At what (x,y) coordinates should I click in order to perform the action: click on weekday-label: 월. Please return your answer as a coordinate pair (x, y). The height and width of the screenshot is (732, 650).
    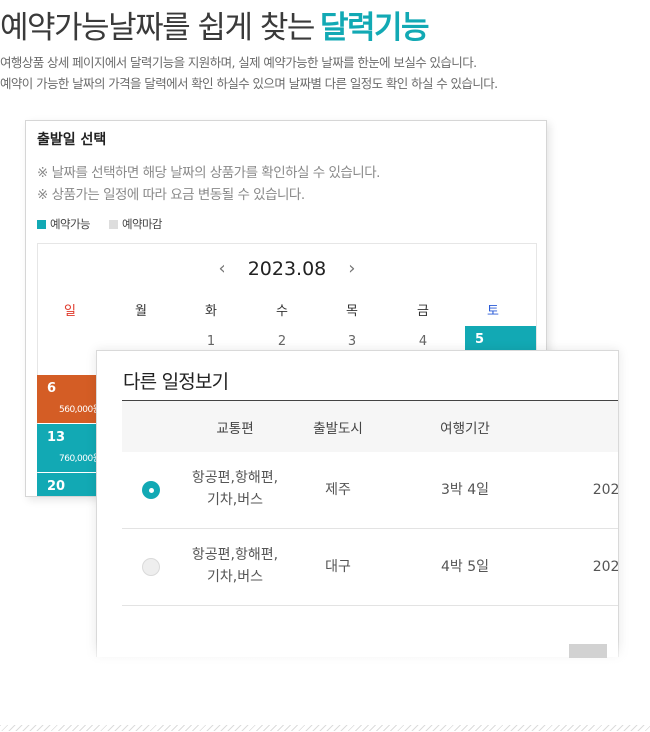
    Looking at the image, I should click on (141, 311).